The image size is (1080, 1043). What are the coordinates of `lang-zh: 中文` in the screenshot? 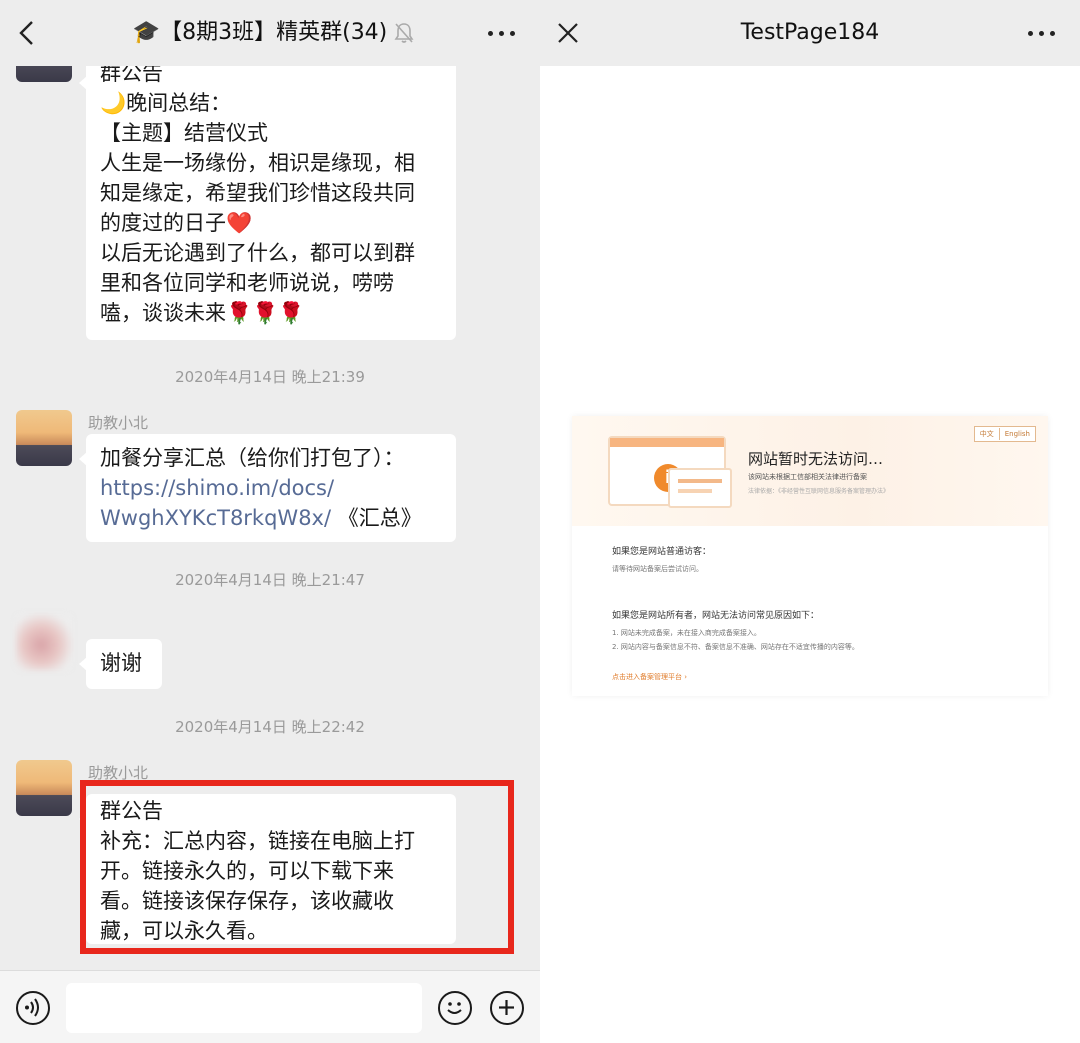 It's located at (987, 434).